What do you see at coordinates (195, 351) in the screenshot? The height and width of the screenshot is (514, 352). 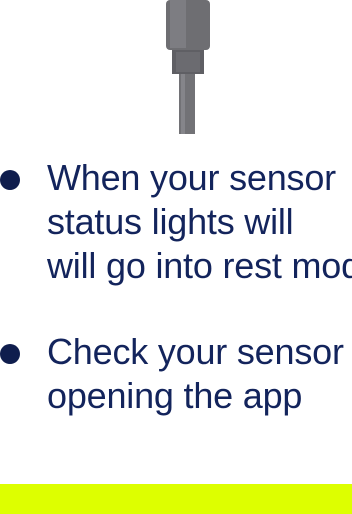 I see `instruction-line: Check your sensor` at bounding box center [195, 351].